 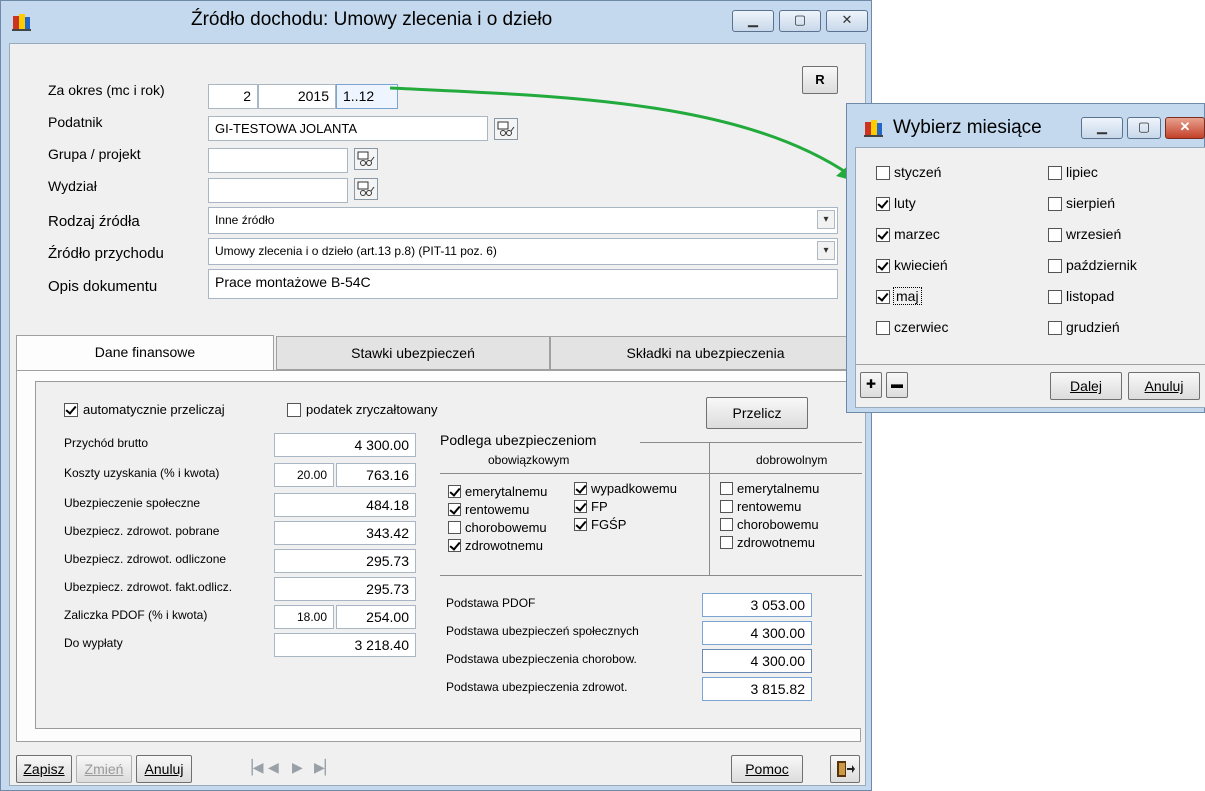 I want to click on mandatory-insurance-label: chorobowemu, so click(x=506, y=527).